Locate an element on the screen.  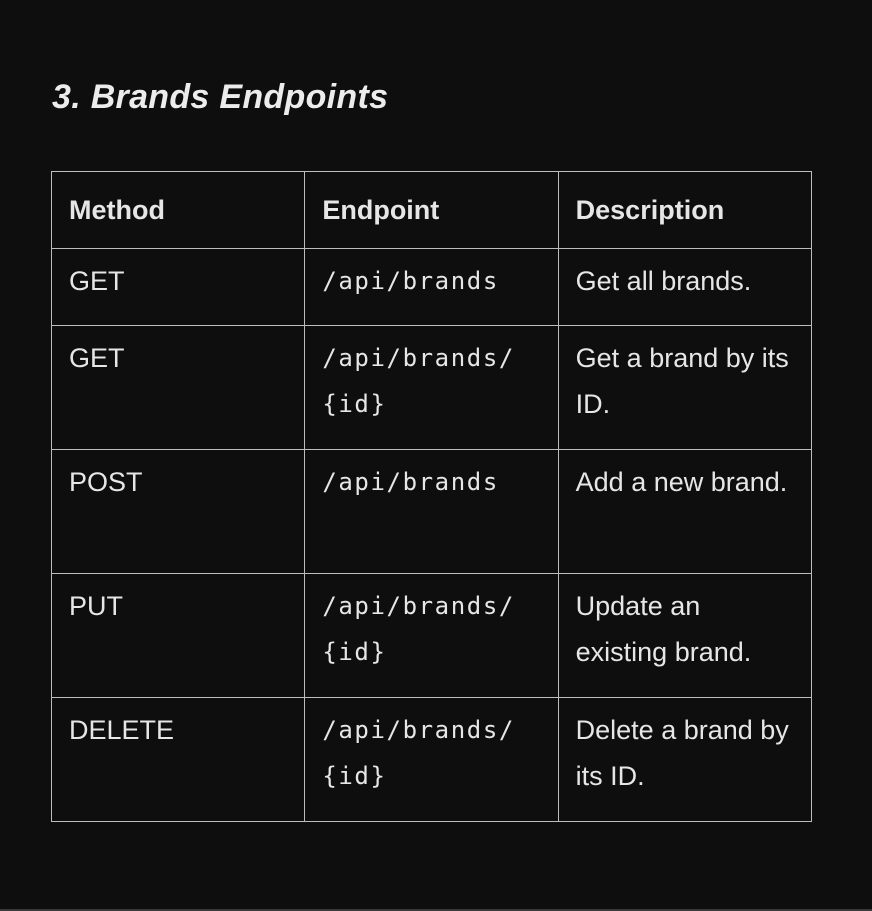
description-cell: Update an existing brand. is located at coordinates (685, 635).